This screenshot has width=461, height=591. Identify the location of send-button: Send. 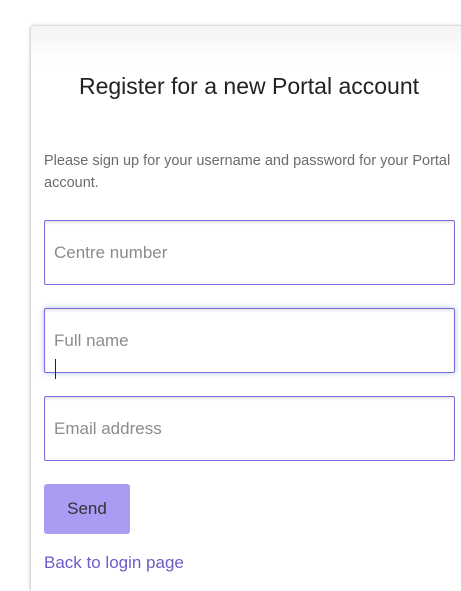
(87, 509).